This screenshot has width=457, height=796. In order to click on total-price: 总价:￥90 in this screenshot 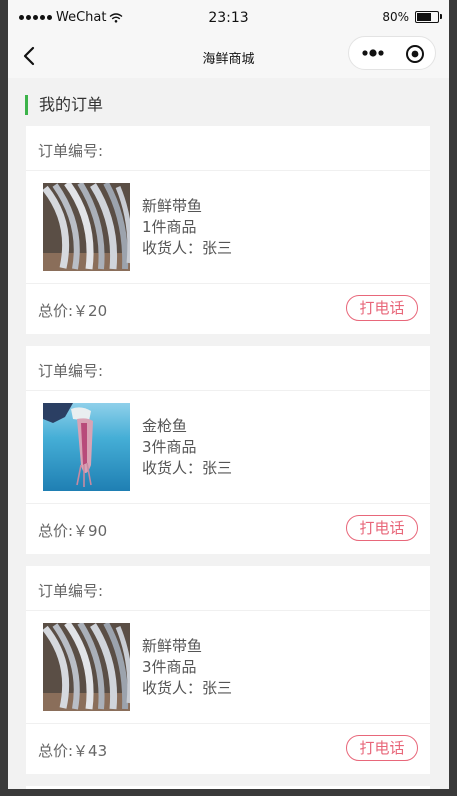, I will do `click(73, 531)`.